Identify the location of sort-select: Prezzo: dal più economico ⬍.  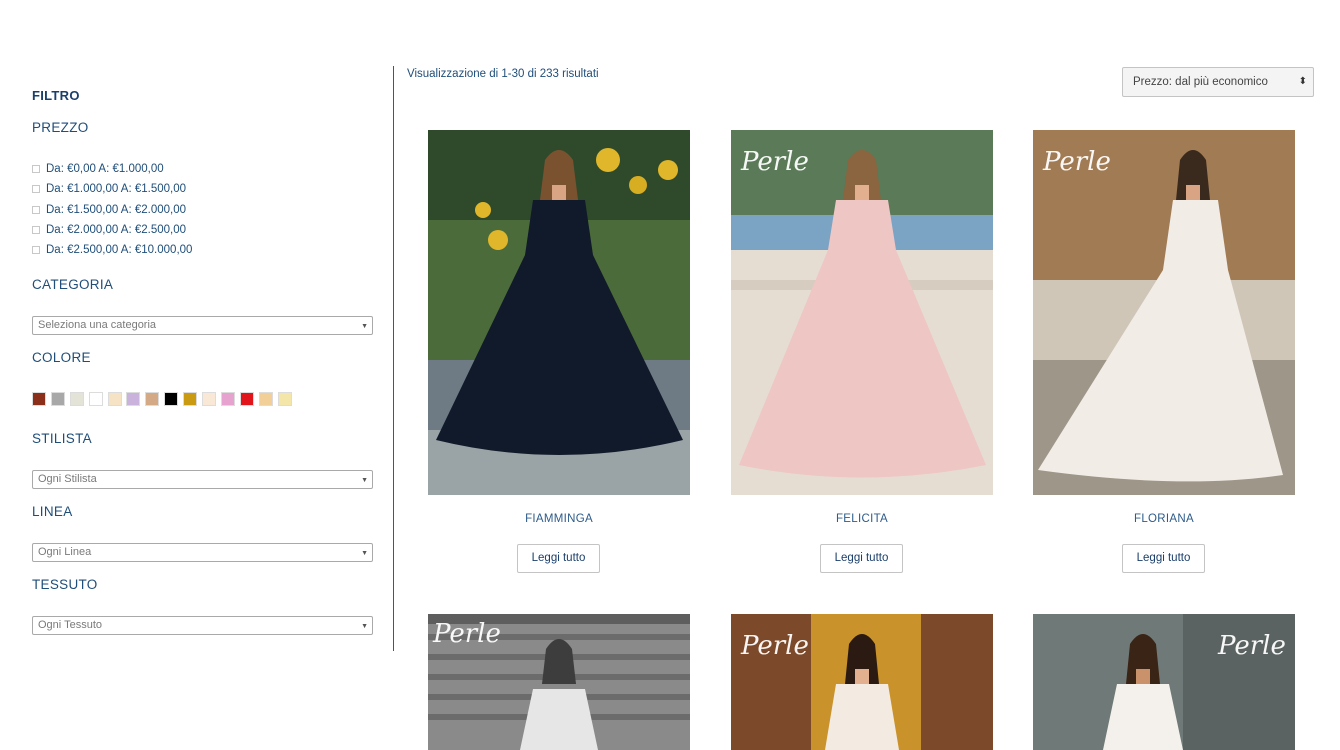
(1218, 82).